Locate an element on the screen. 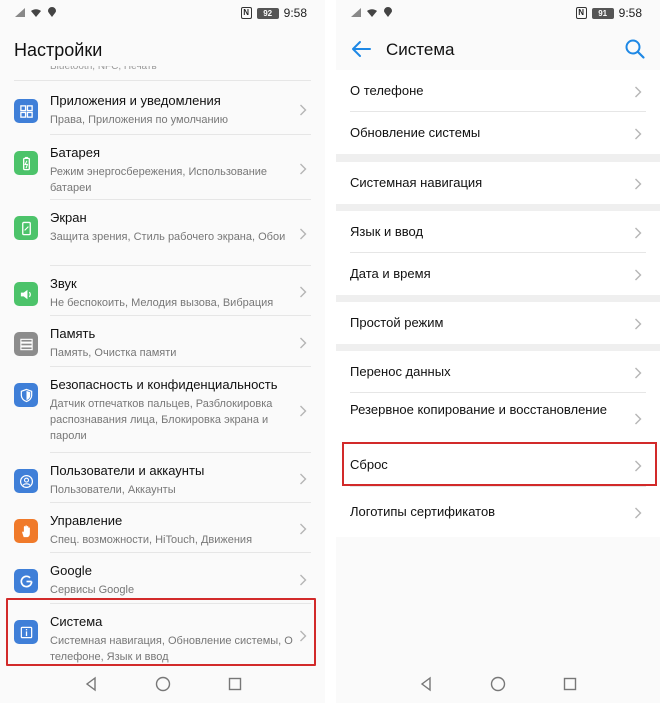 Image resolution: width=660 pixels, height=703 pixels. settings-item-title: Приложения и уведомления is located at coordinates (135, 100).